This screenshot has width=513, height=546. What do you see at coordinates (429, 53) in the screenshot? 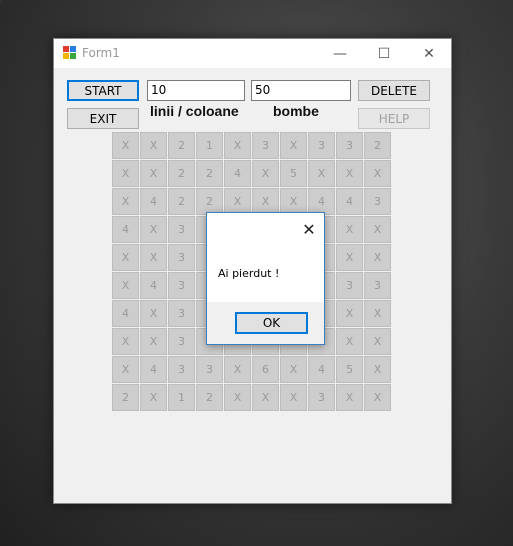
I see `close-button: ✕` at bounding box center [429, 53].